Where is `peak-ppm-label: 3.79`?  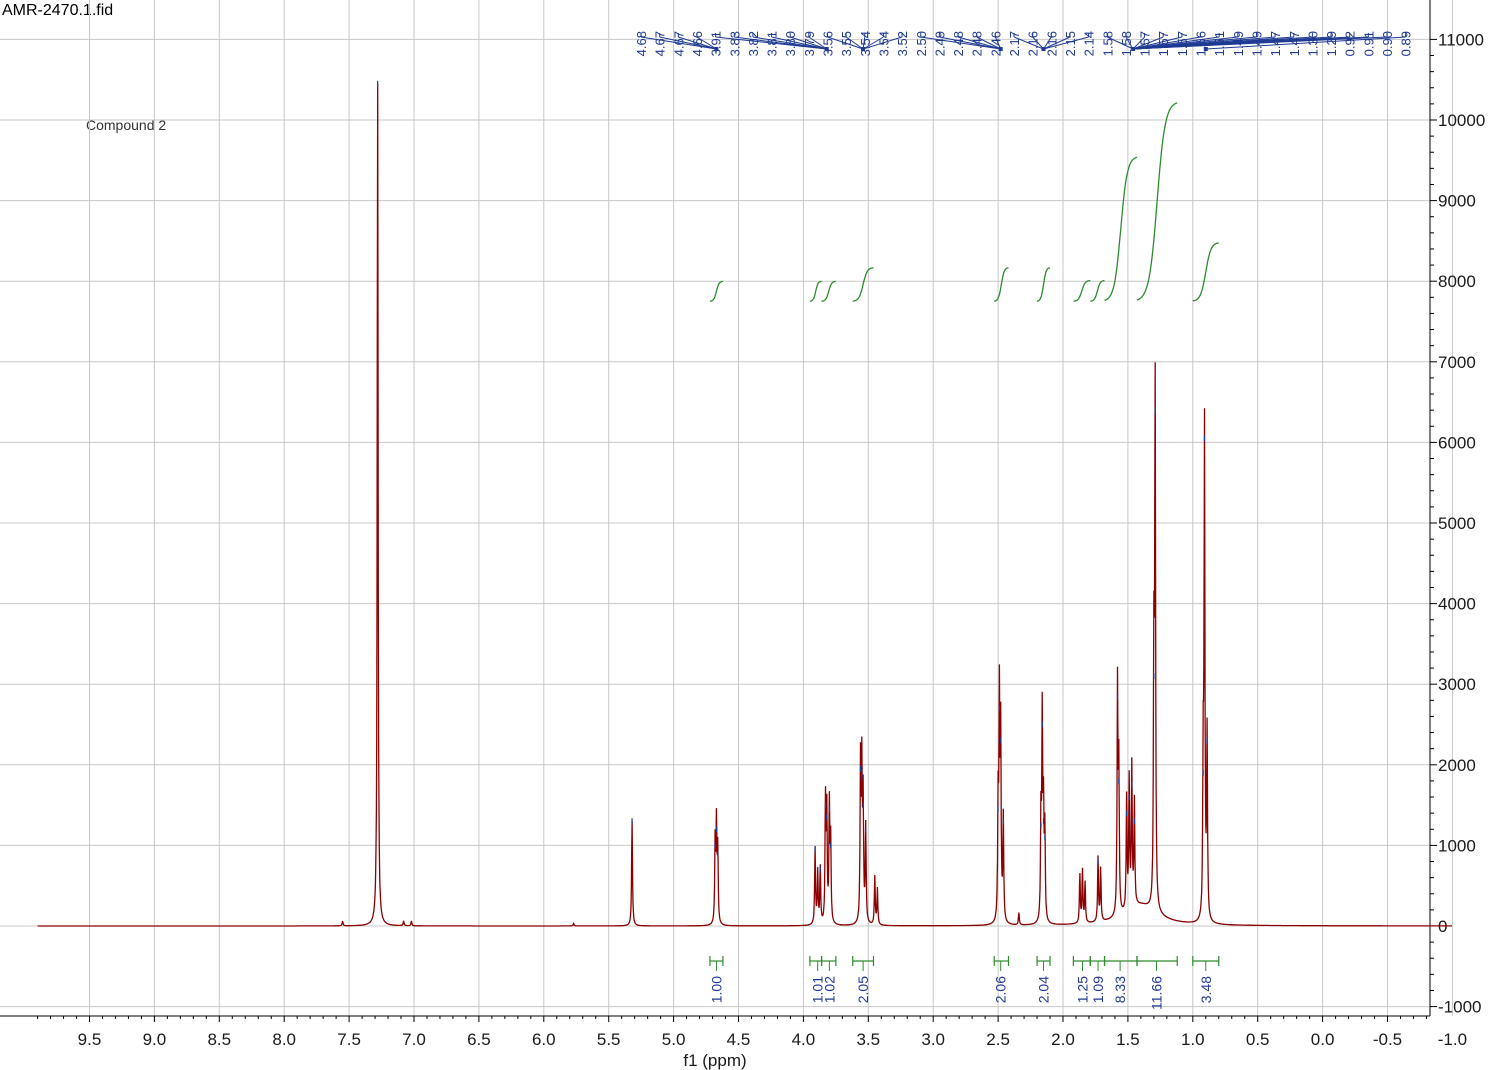 peak-ppm-label: 3.79 is located at coordinates (809, 43).